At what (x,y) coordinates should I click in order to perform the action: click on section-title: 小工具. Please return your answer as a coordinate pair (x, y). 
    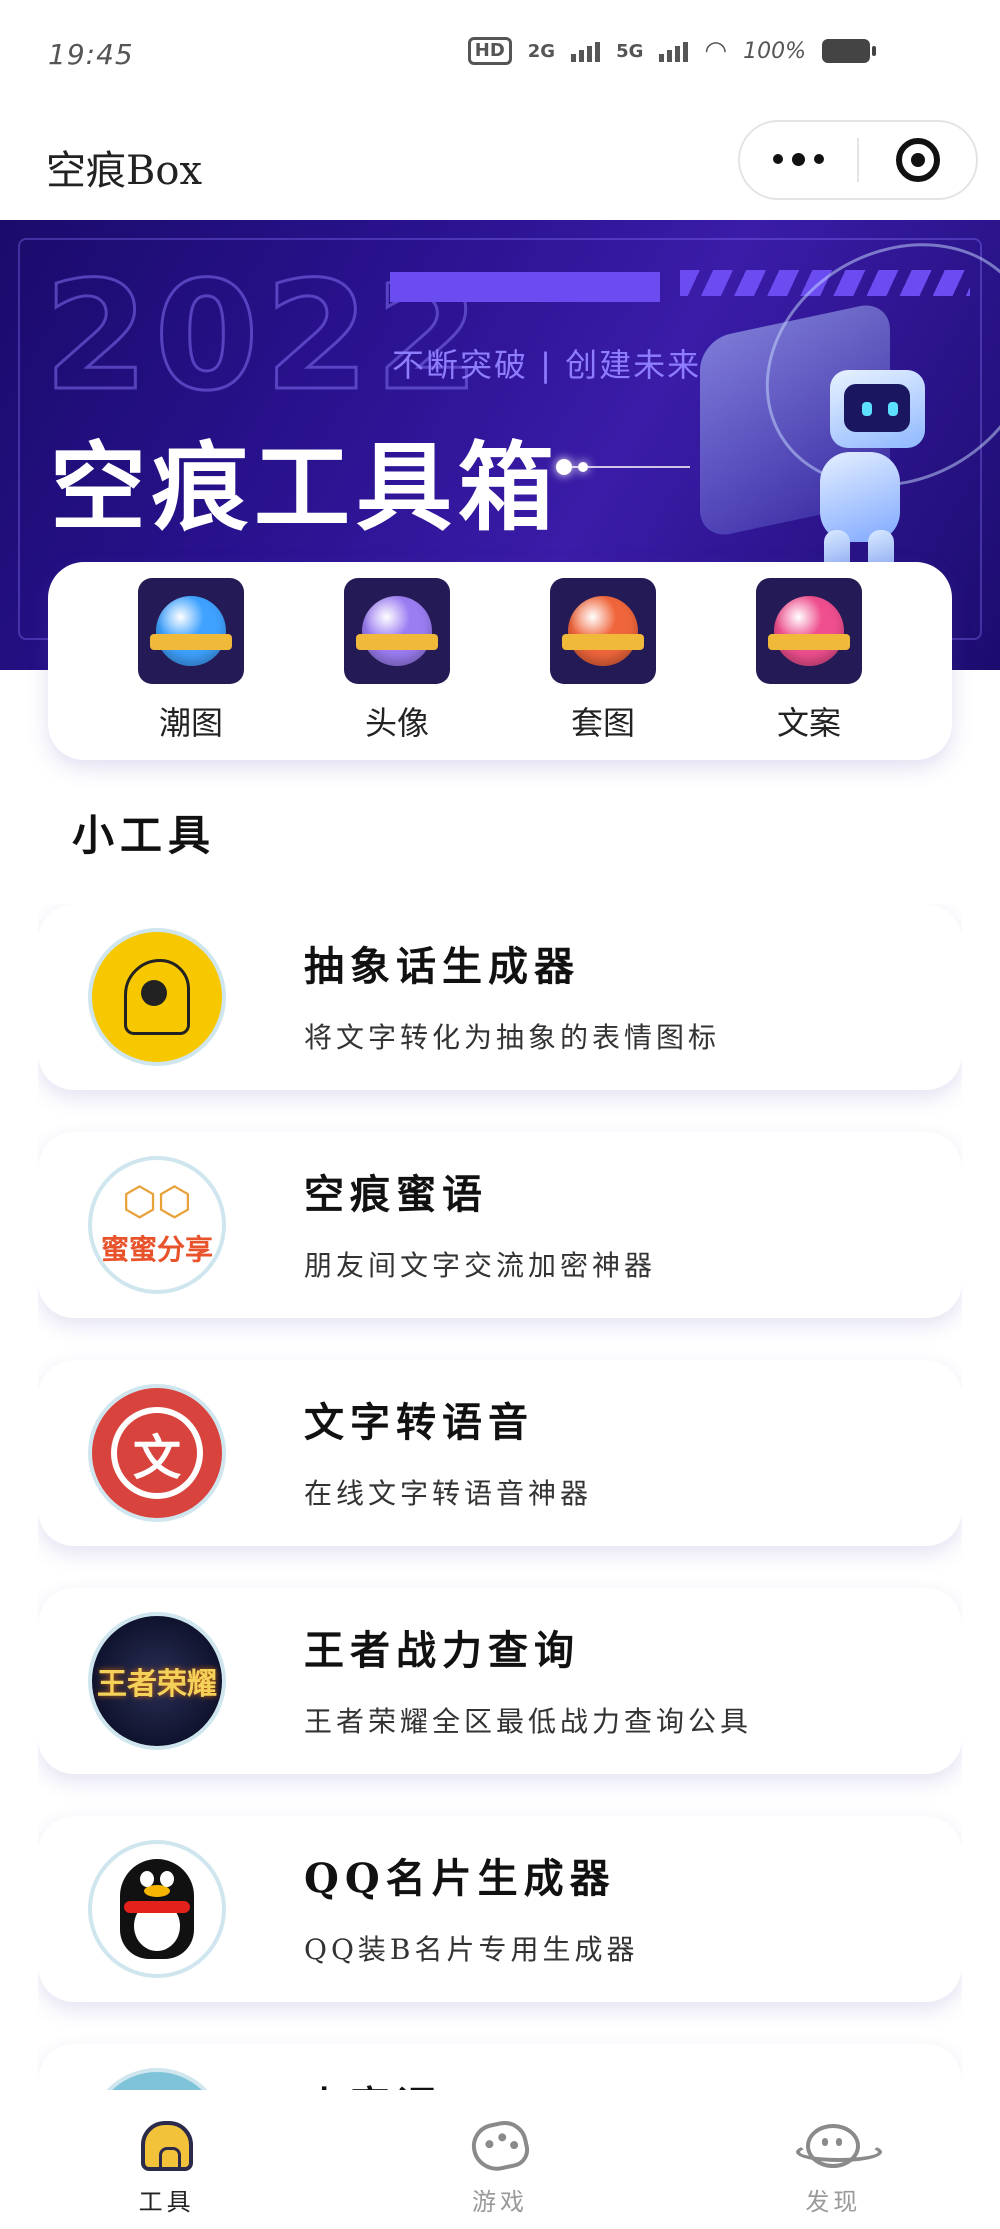
    Looking at the image, I should click on (144, 835).